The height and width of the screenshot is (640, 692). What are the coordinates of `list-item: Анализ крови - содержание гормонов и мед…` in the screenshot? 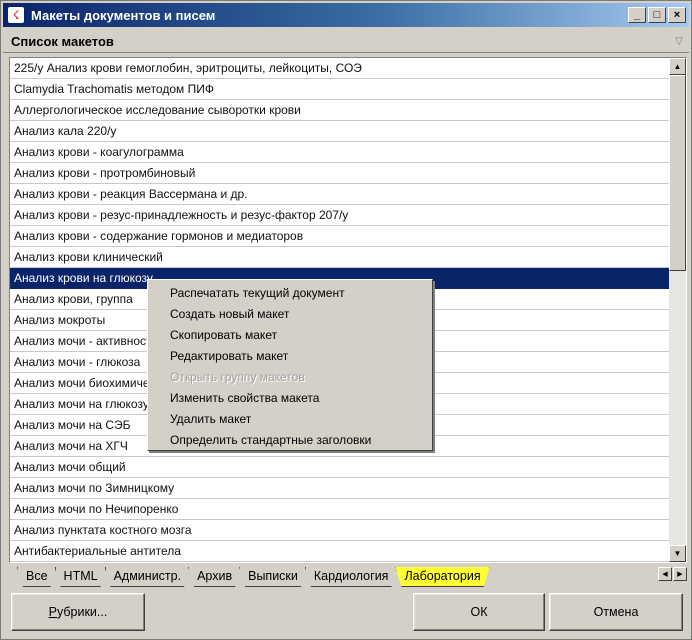 It's located at (340, 236).